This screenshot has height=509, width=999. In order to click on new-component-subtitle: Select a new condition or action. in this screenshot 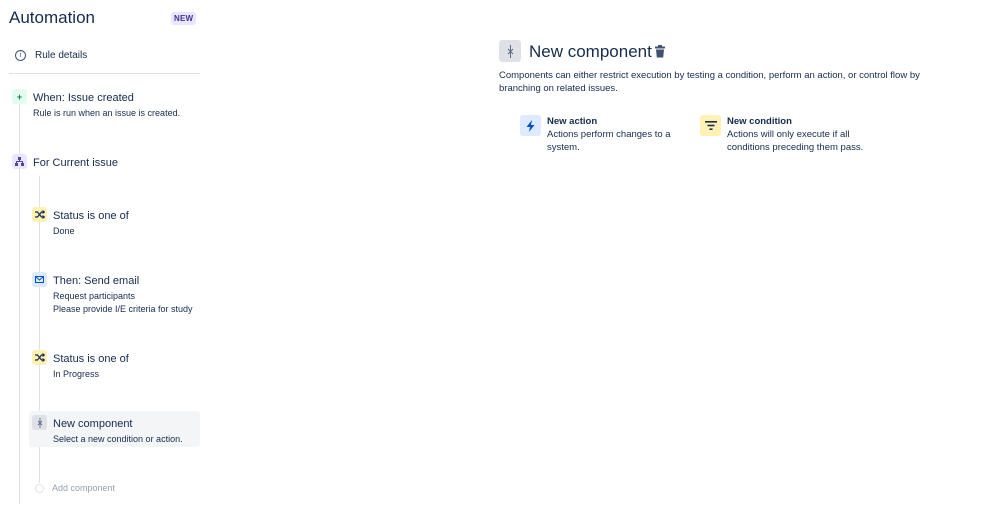, I will do `click(118, 439)`.